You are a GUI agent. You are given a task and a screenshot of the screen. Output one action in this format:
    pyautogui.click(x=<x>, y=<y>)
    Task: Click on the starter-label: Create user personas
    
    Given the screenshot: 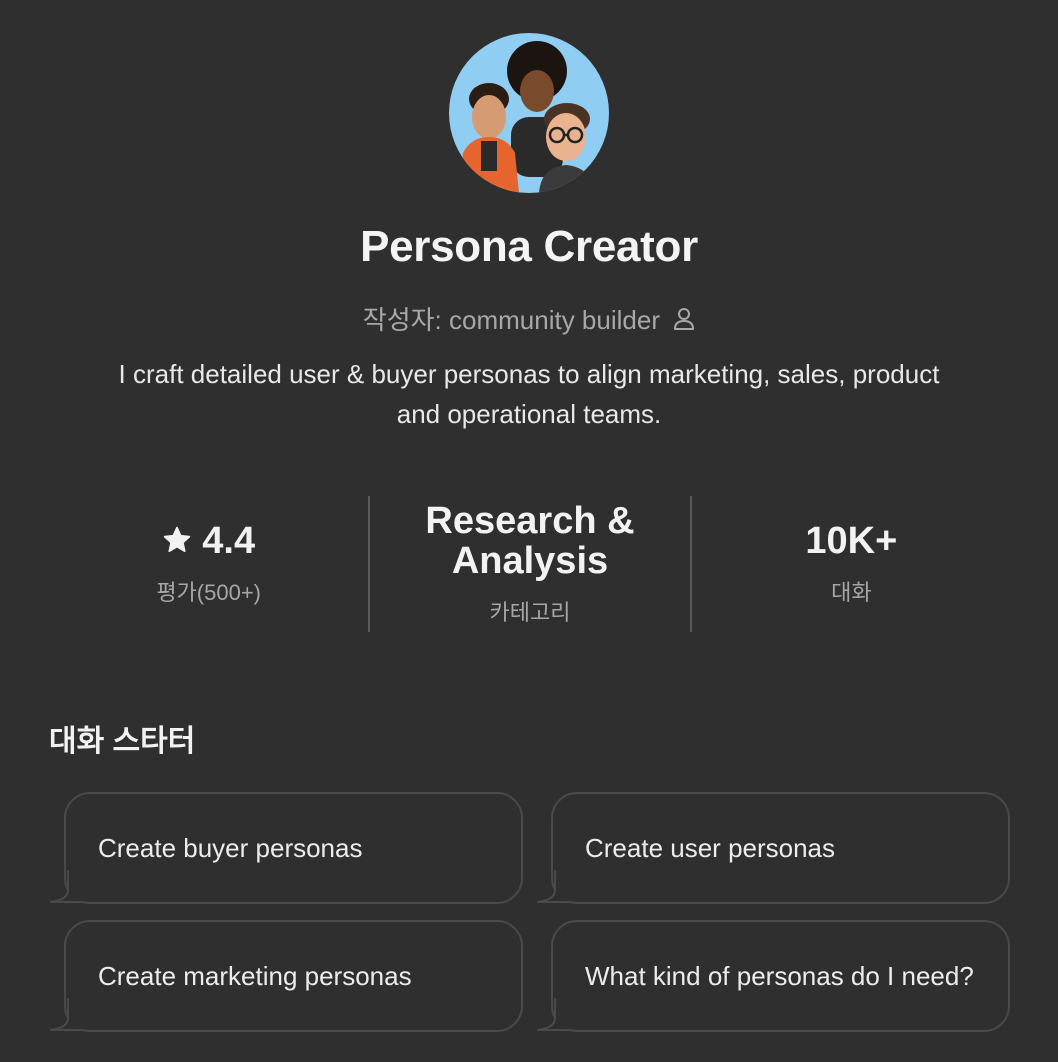 What is the action you would take?
    pyautogui.click(x=710, y=848)
    